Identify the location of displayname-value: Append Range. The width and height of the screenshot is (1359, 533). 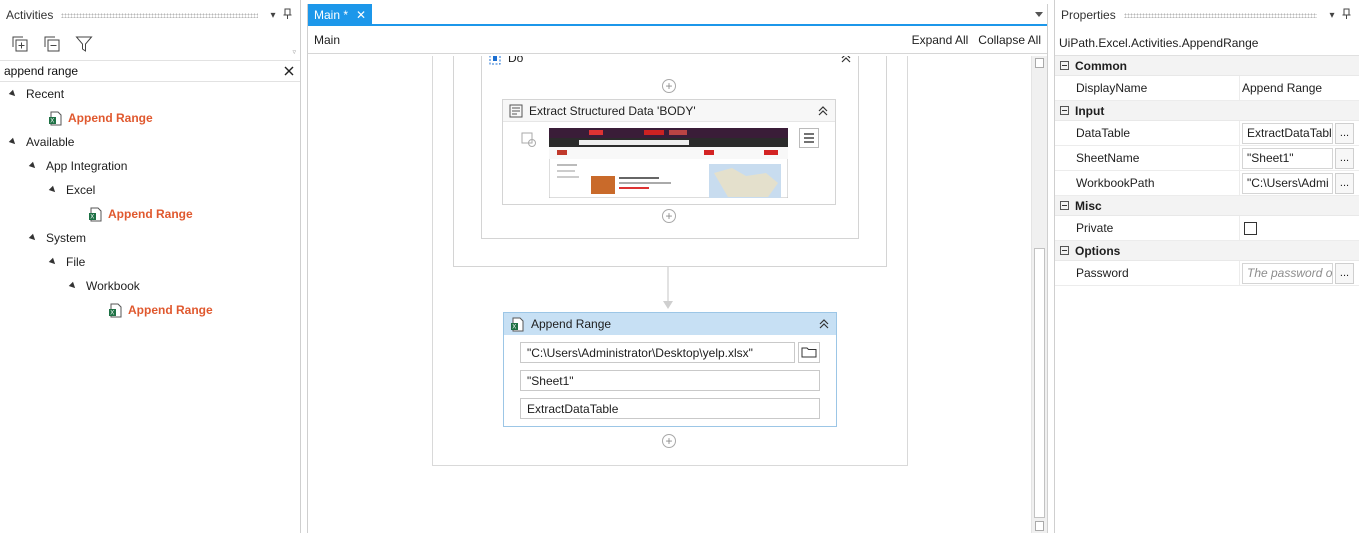
(1299, 88).